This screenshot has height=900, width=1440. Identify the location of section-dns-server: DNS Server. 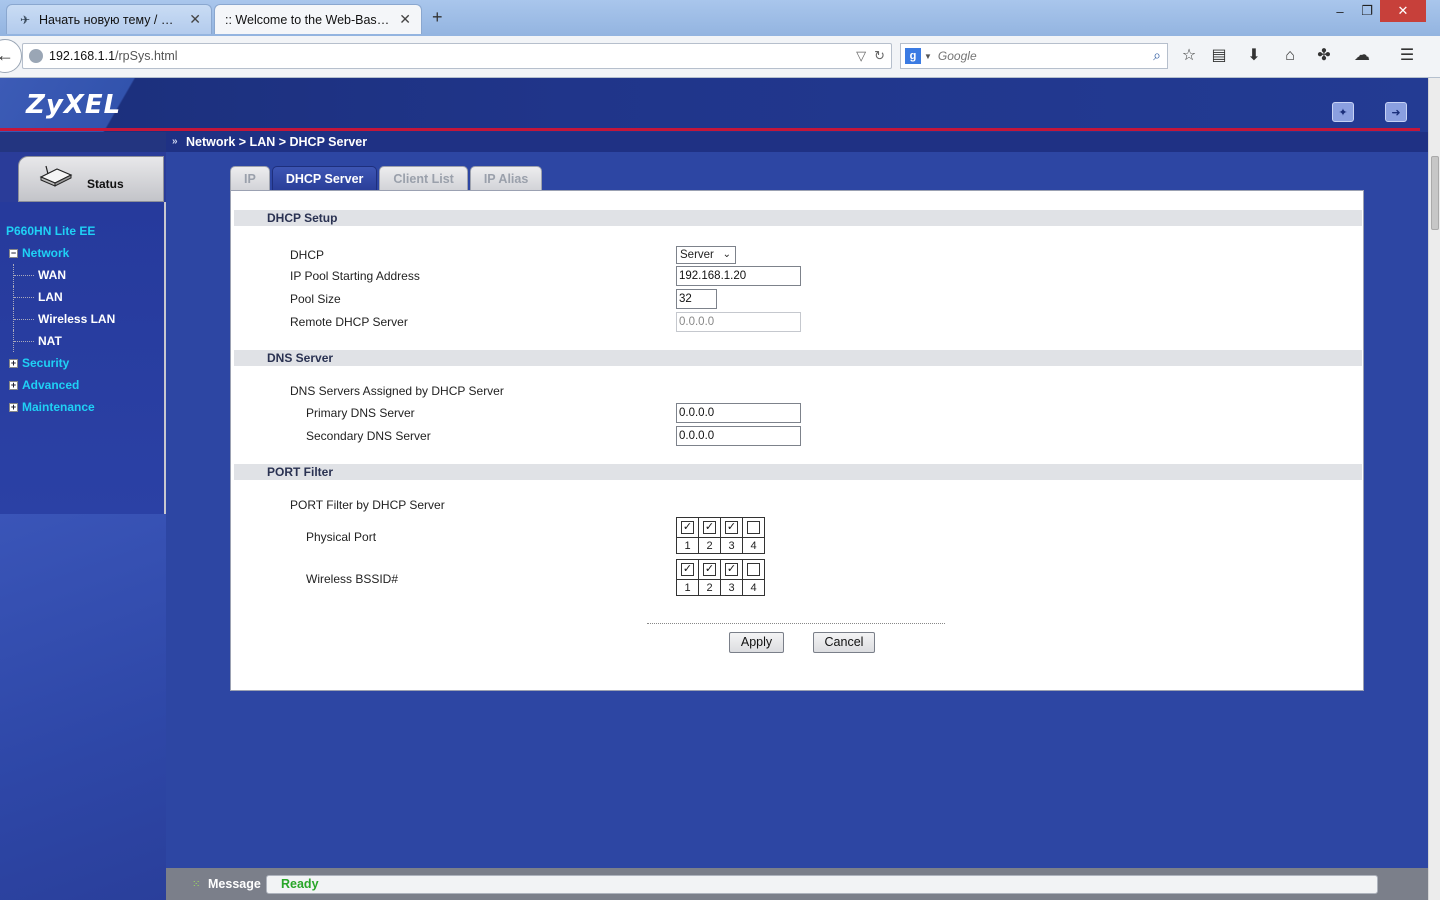
(798, 358).